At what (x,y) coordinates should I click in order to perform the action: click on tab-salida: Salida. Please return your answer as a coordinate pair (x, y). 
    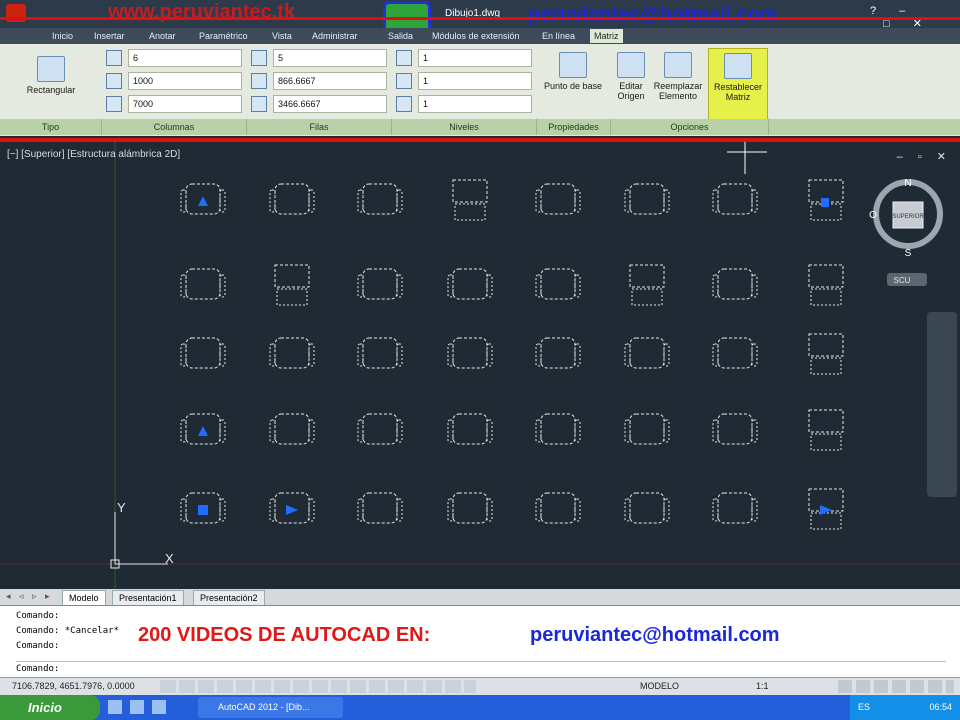
    Looking at the image, I should click on (400, 36).